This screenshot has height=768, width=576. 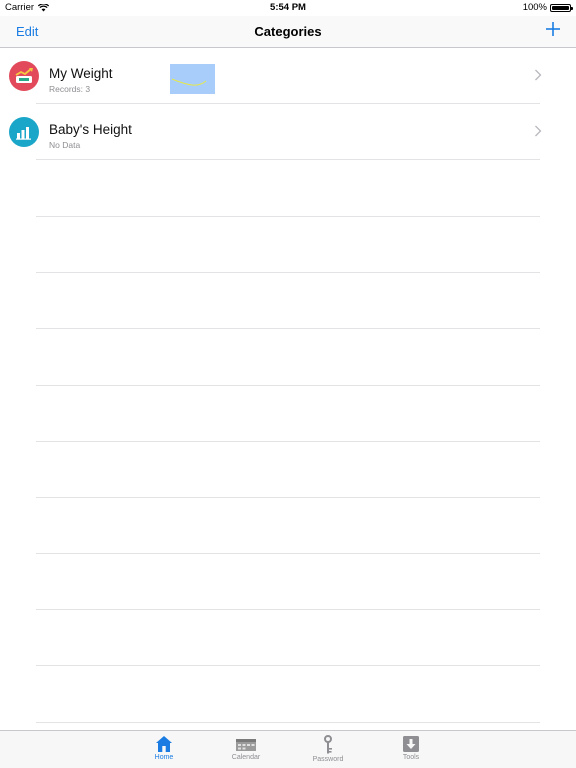 I want to click on weight-scale-icon, so click(x=24, y=76).